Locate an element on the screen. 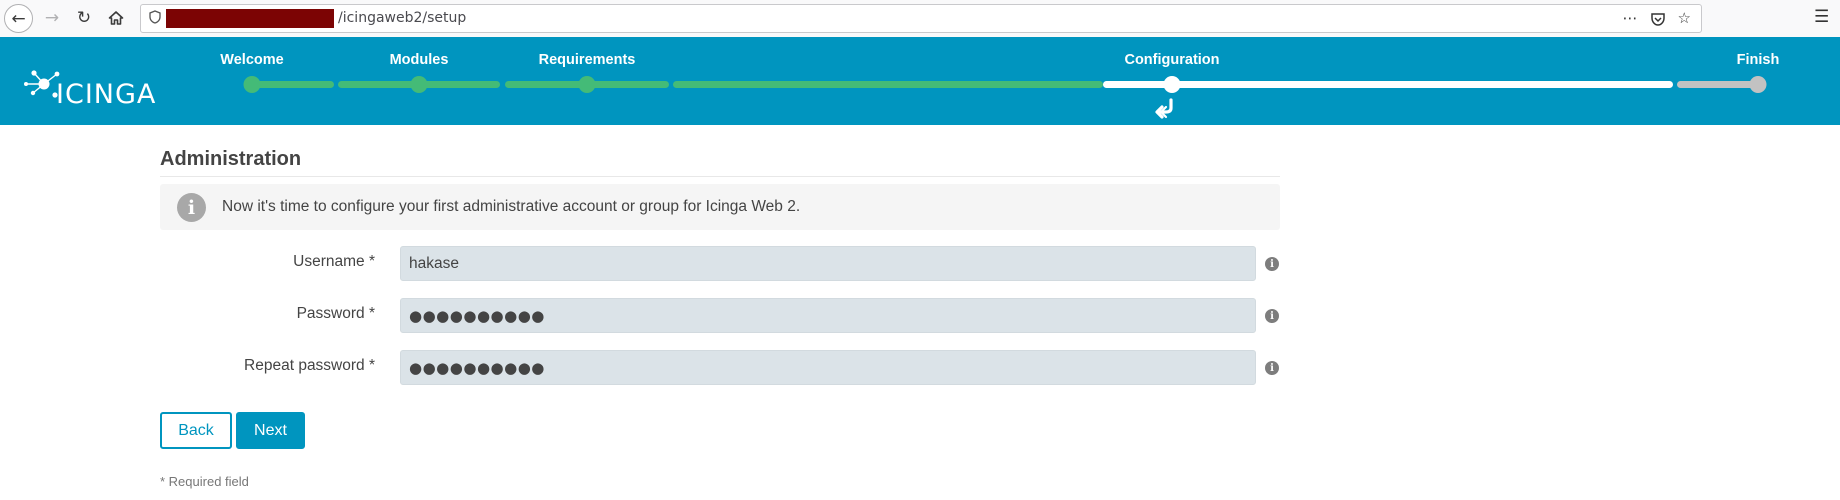 The height and width of the screenshot is (500, 1840). url-path: /icingaweb2/setup is located at coordinates (402, 18).